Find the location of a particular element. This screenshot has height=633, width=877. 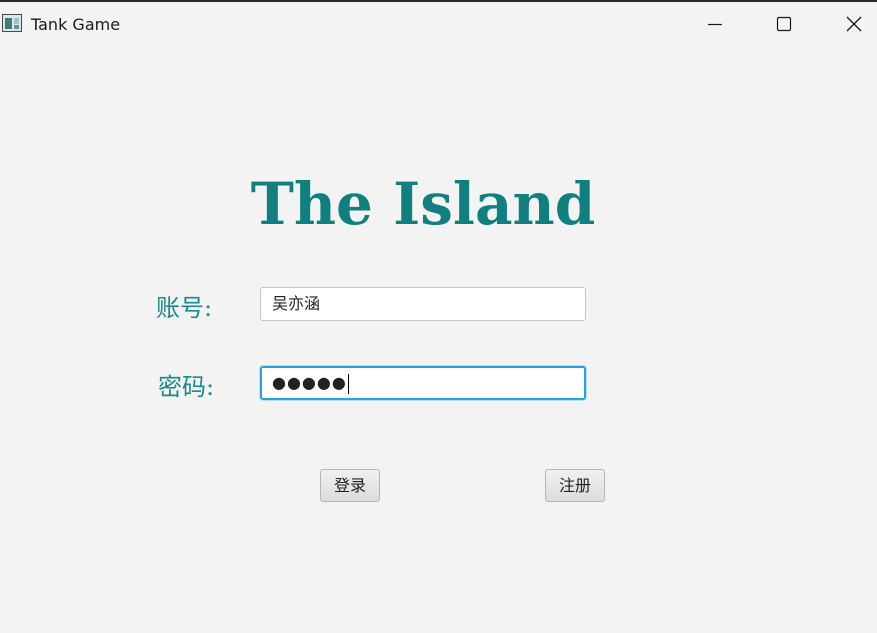

login-button: 登录 is located at coordinates (350, 485).